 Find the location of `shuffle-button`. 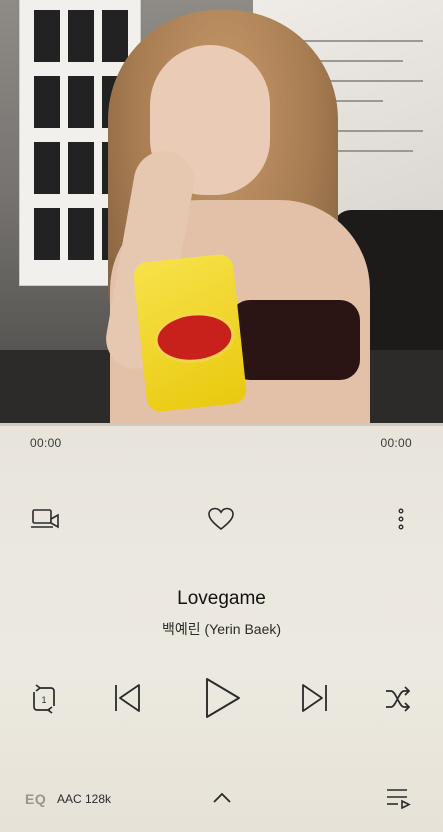

shuffle-button is located at coordinates (398, 699).